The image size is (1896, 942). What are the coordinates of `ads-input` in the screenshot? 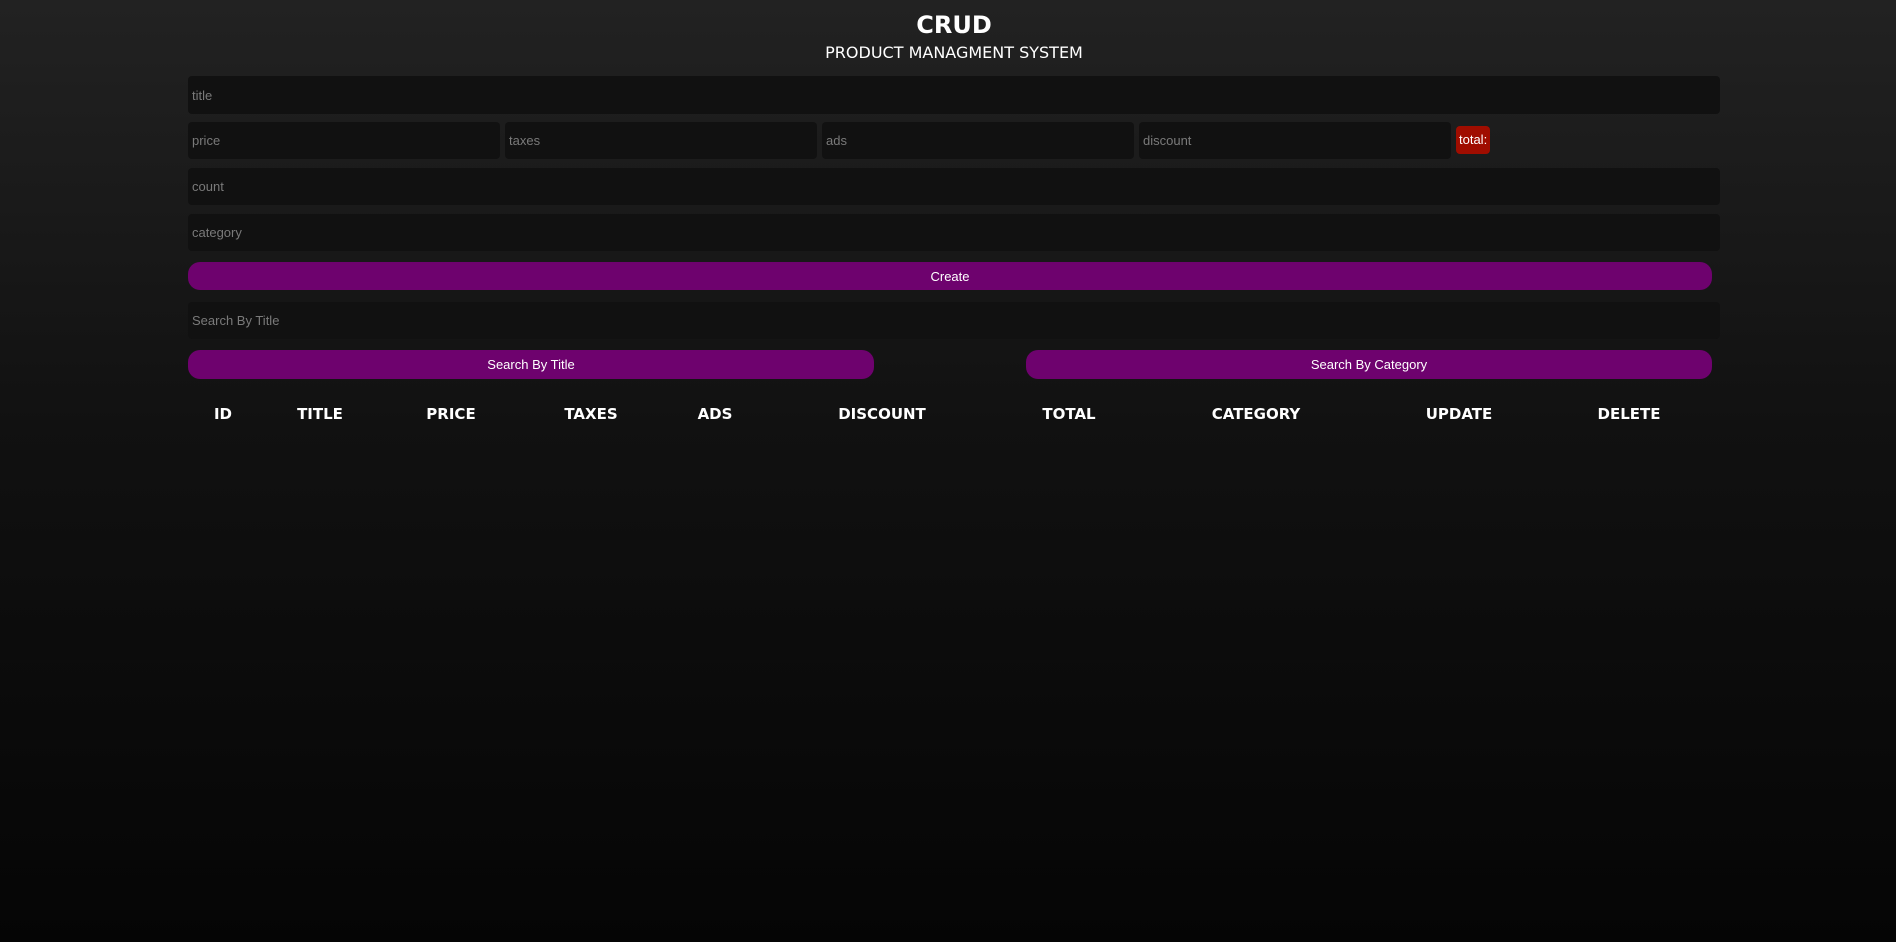 It's located at (978, 140).